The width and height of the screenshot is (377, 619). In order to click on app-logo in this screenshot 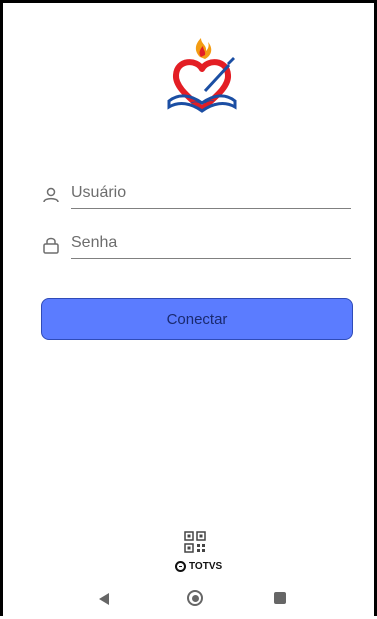, I will do `click(202, 75)`.